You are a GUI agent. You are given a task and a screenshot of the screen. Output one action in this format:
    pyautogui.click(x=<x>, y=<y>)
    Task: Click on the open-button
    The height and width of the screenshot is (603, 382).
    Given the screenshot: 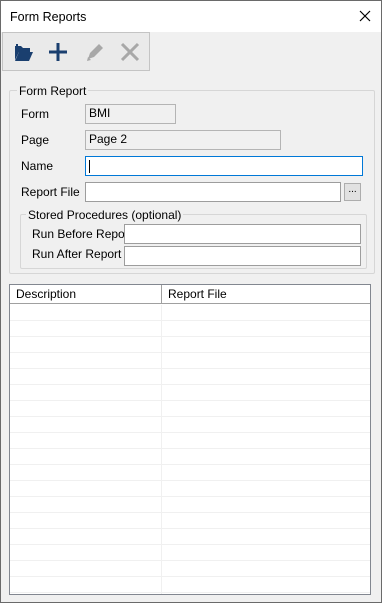 What is the action you would take?
    pyautogui.click(x=23, y=52)
    